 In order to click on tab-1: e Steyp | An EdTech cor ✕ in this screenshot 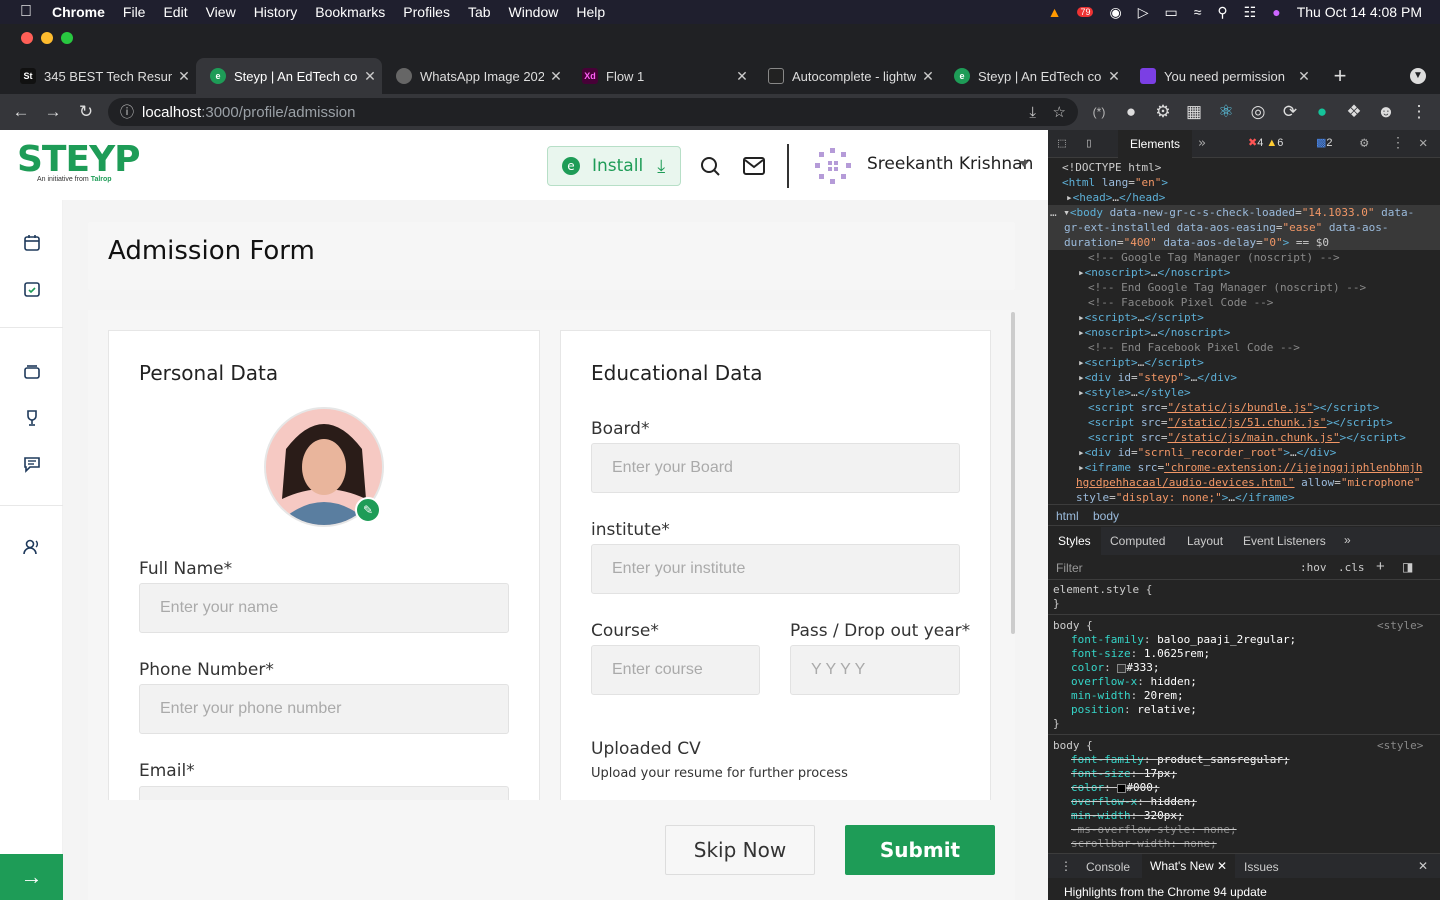, I will do `click(289, 76)`.